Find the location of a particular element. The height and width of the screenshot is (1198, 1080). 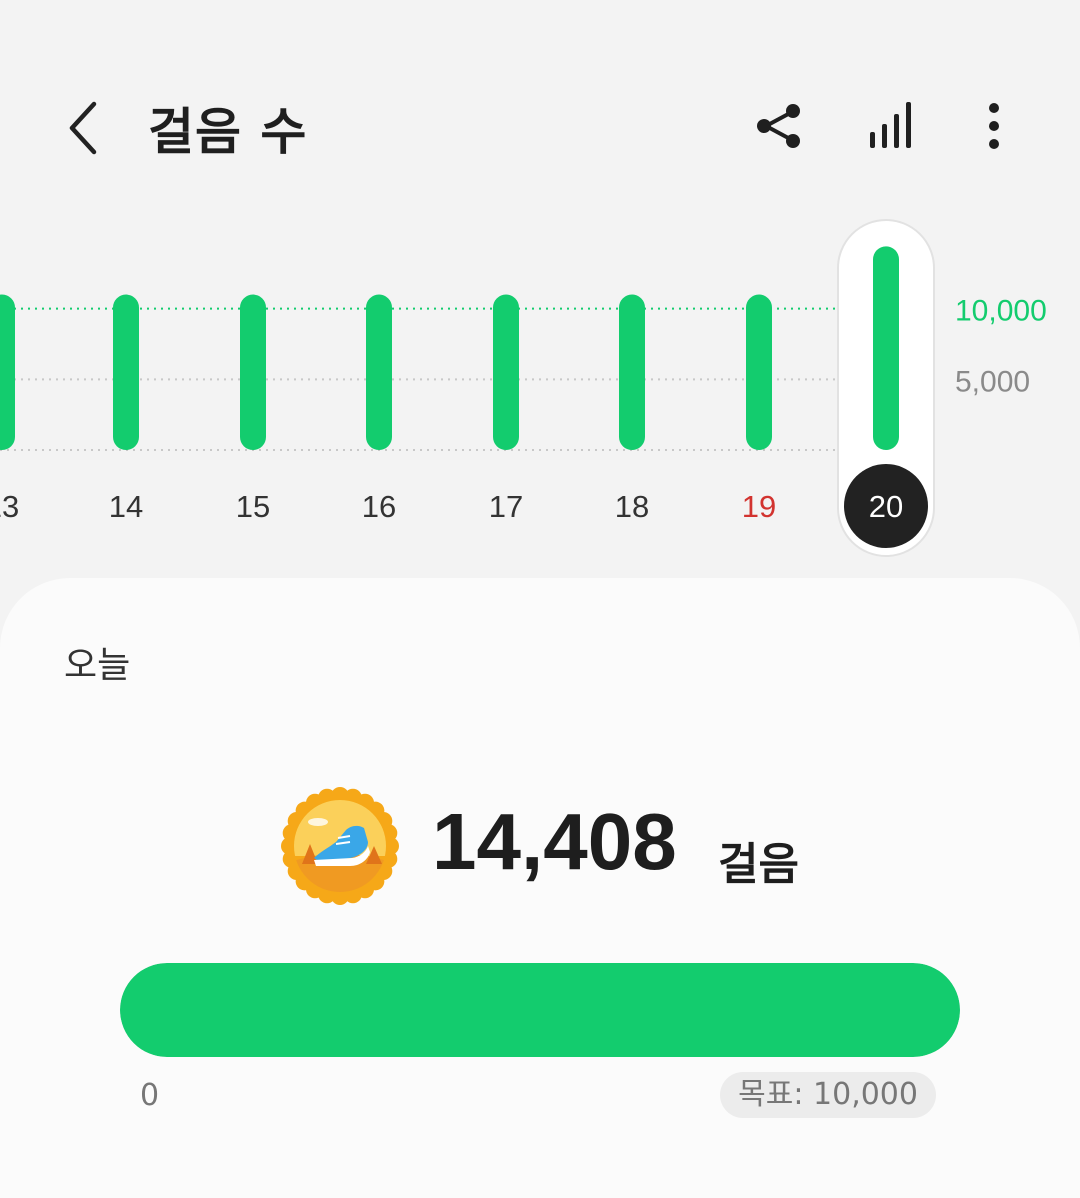

today-steps-unit: 걸음 is located at coordinates (758, 864).